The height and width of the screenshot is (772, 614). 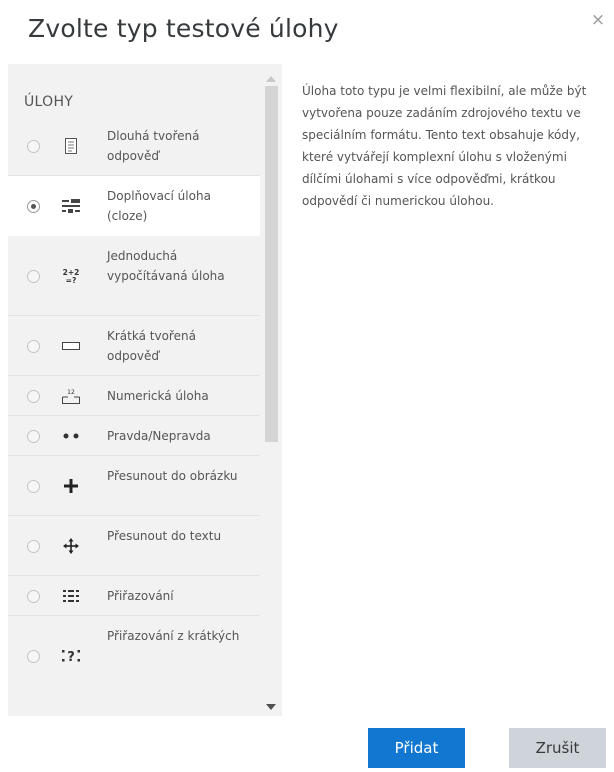 I want to click on short-answer-icon, so click(x=71, y=346).